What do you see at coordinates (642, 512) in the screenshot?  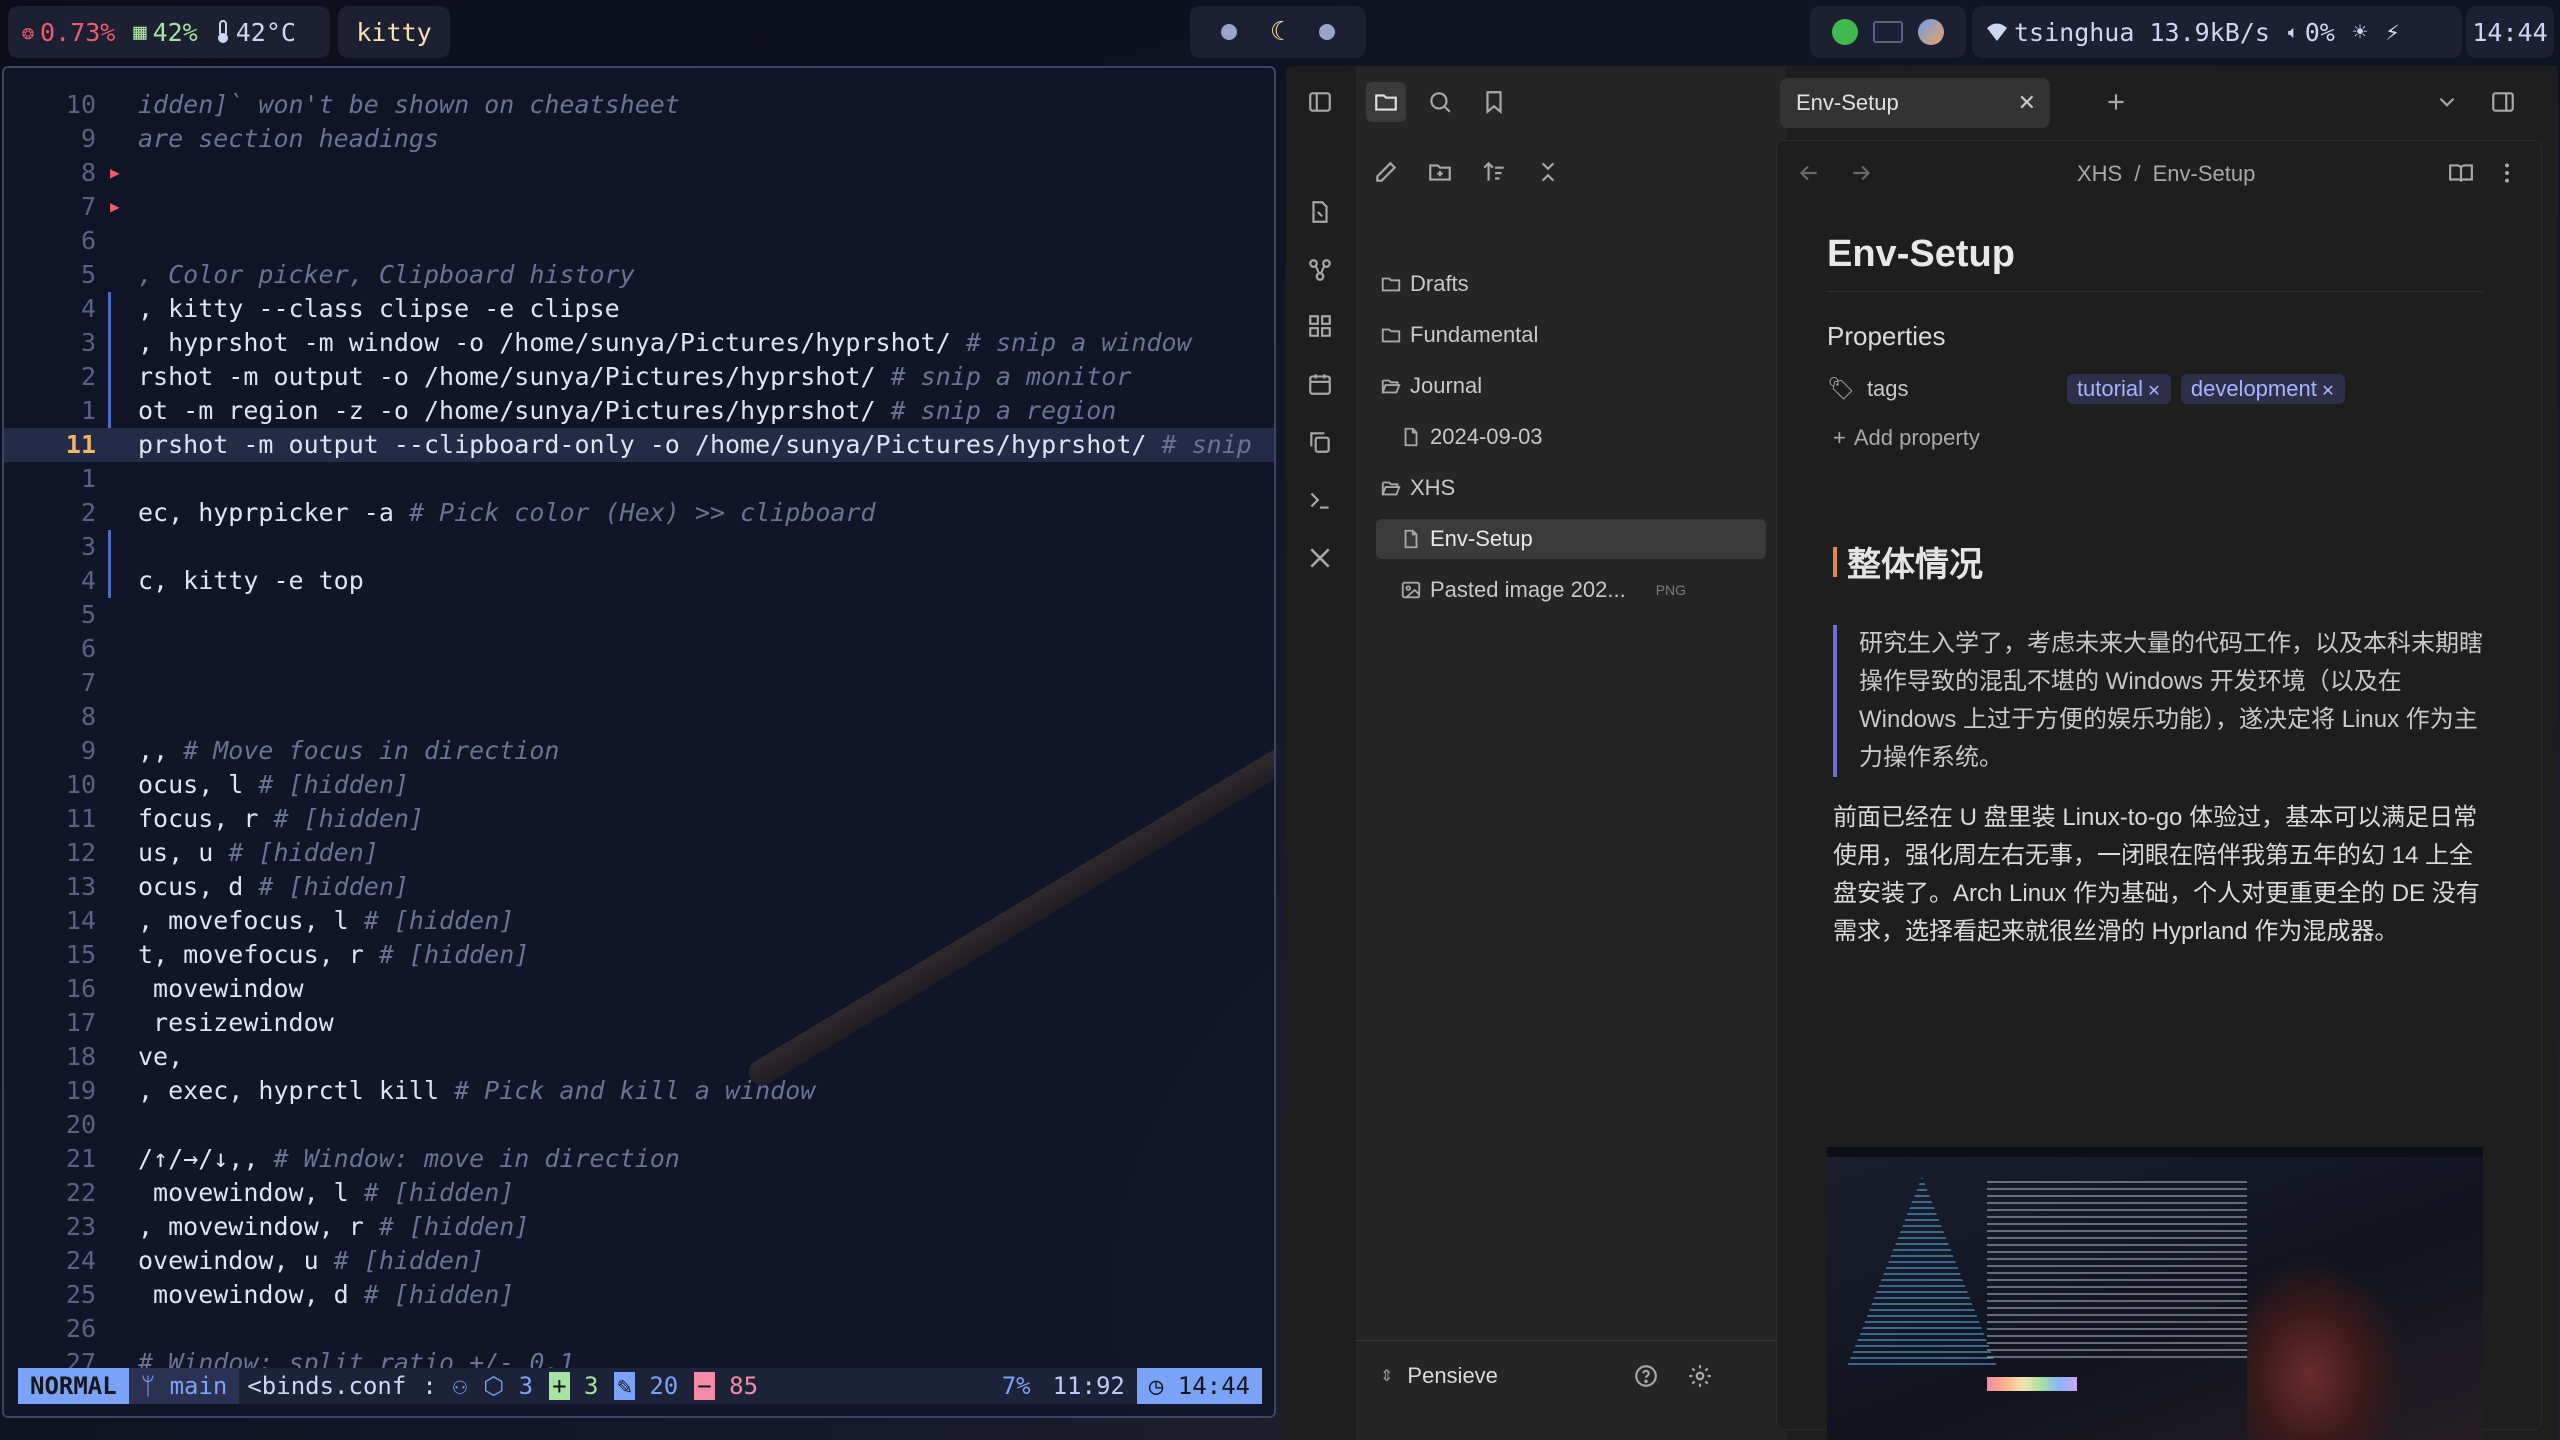 I see `code-comment: # Pick color (Hex) >> clipboard` at bounding box center [642, 512].